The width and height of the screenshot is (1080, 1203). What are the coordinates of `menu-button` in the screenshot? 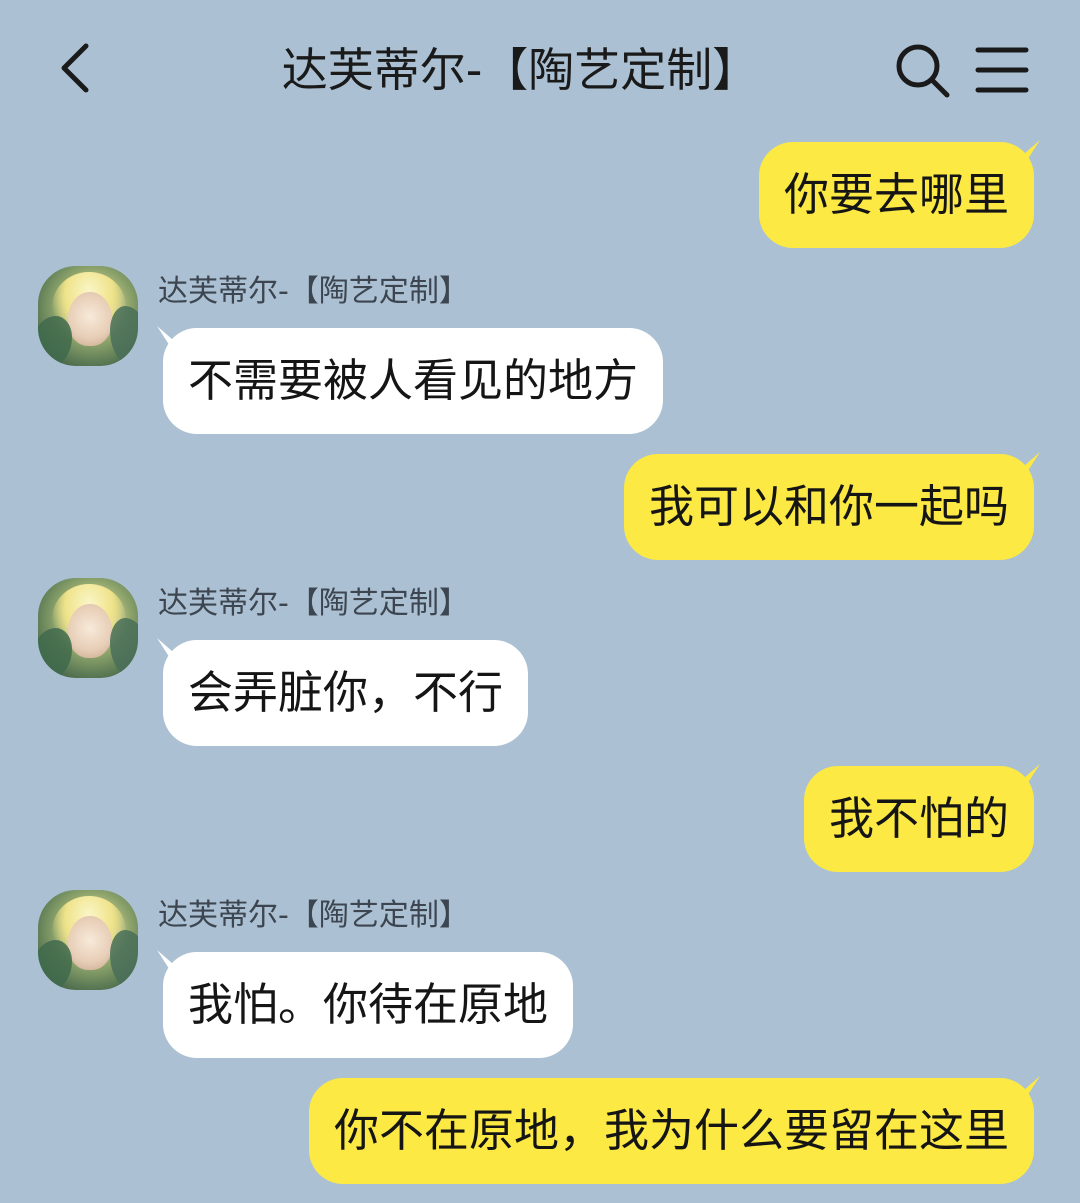 It's located at (1002, 70).